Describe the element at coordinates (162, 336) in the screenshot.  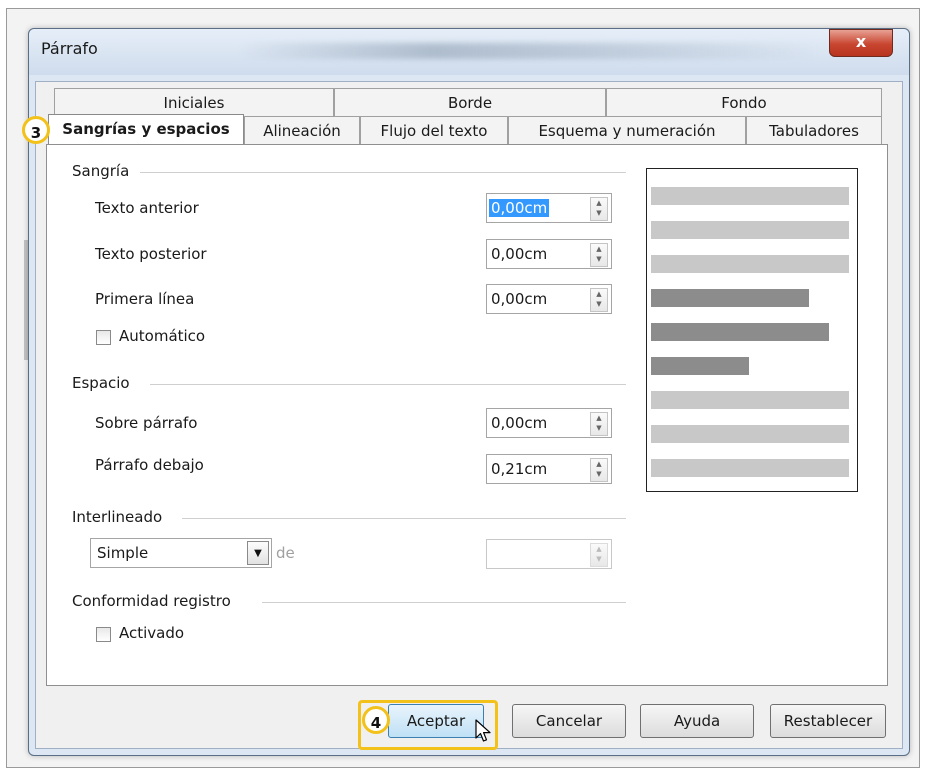
I see `automatic-label: Automático` at that location.